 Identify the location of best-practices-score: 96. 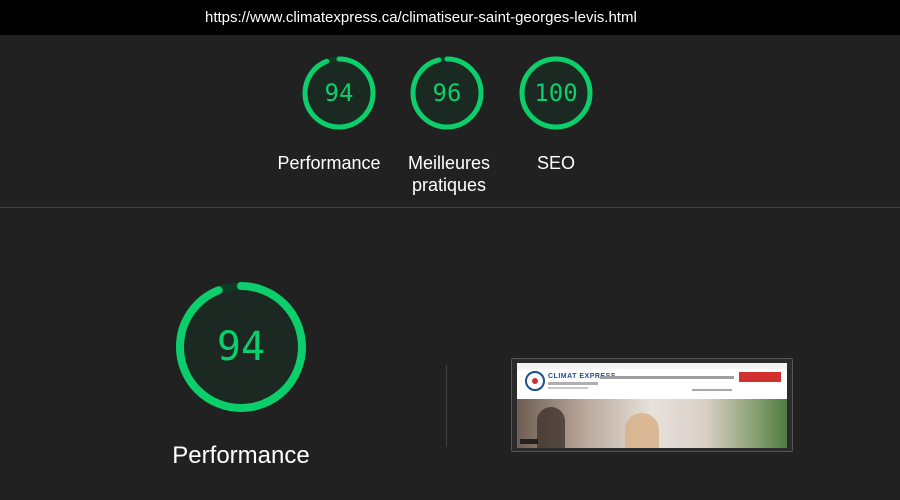
(447, 93).